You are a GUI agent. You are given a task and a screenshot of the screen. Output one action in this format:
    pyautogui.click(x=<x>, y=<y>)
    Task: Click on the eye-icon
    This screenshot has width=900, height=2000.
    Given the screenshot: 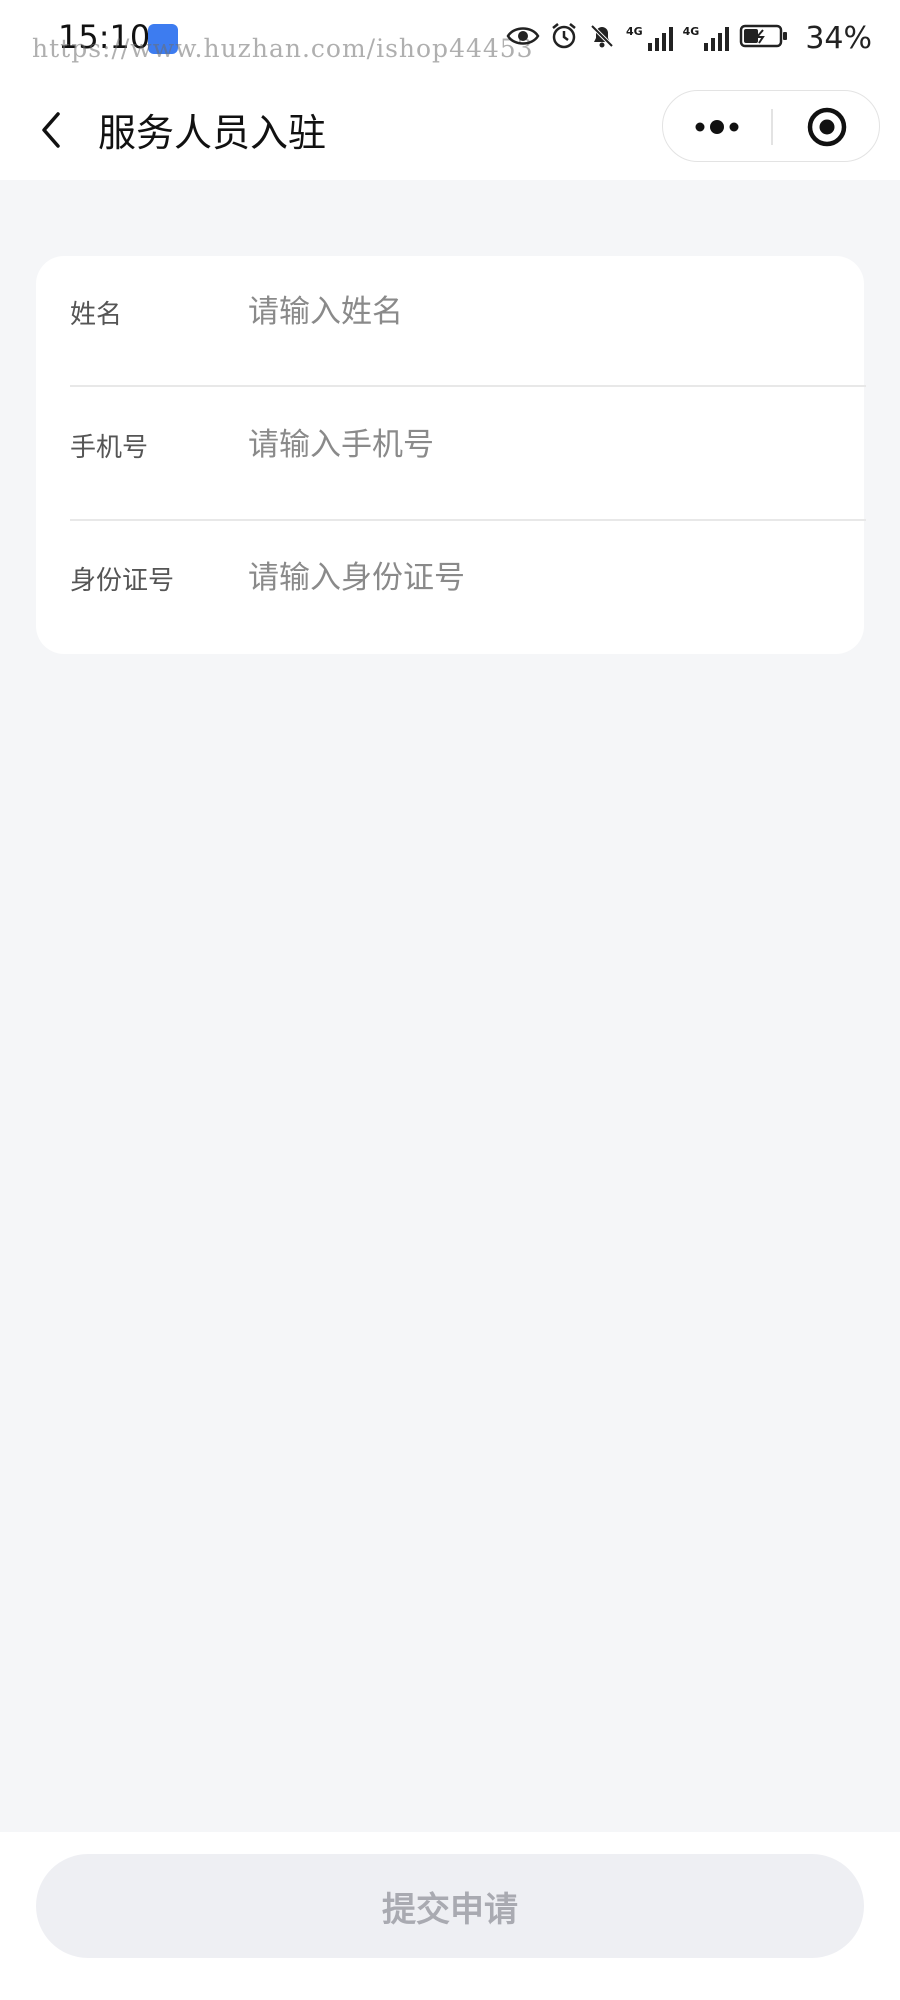 What is the action you would take?
    pyautogui.click(x=523, y=38)
    